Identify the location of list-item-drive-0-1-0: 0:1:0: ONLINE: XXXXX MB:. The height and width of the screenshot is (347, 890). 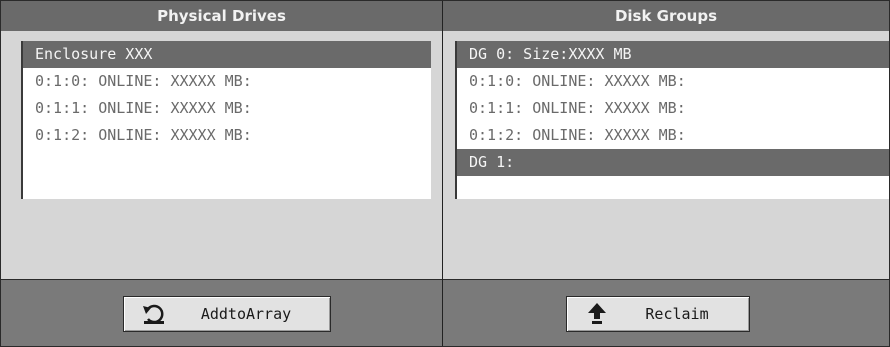
(227, 81).